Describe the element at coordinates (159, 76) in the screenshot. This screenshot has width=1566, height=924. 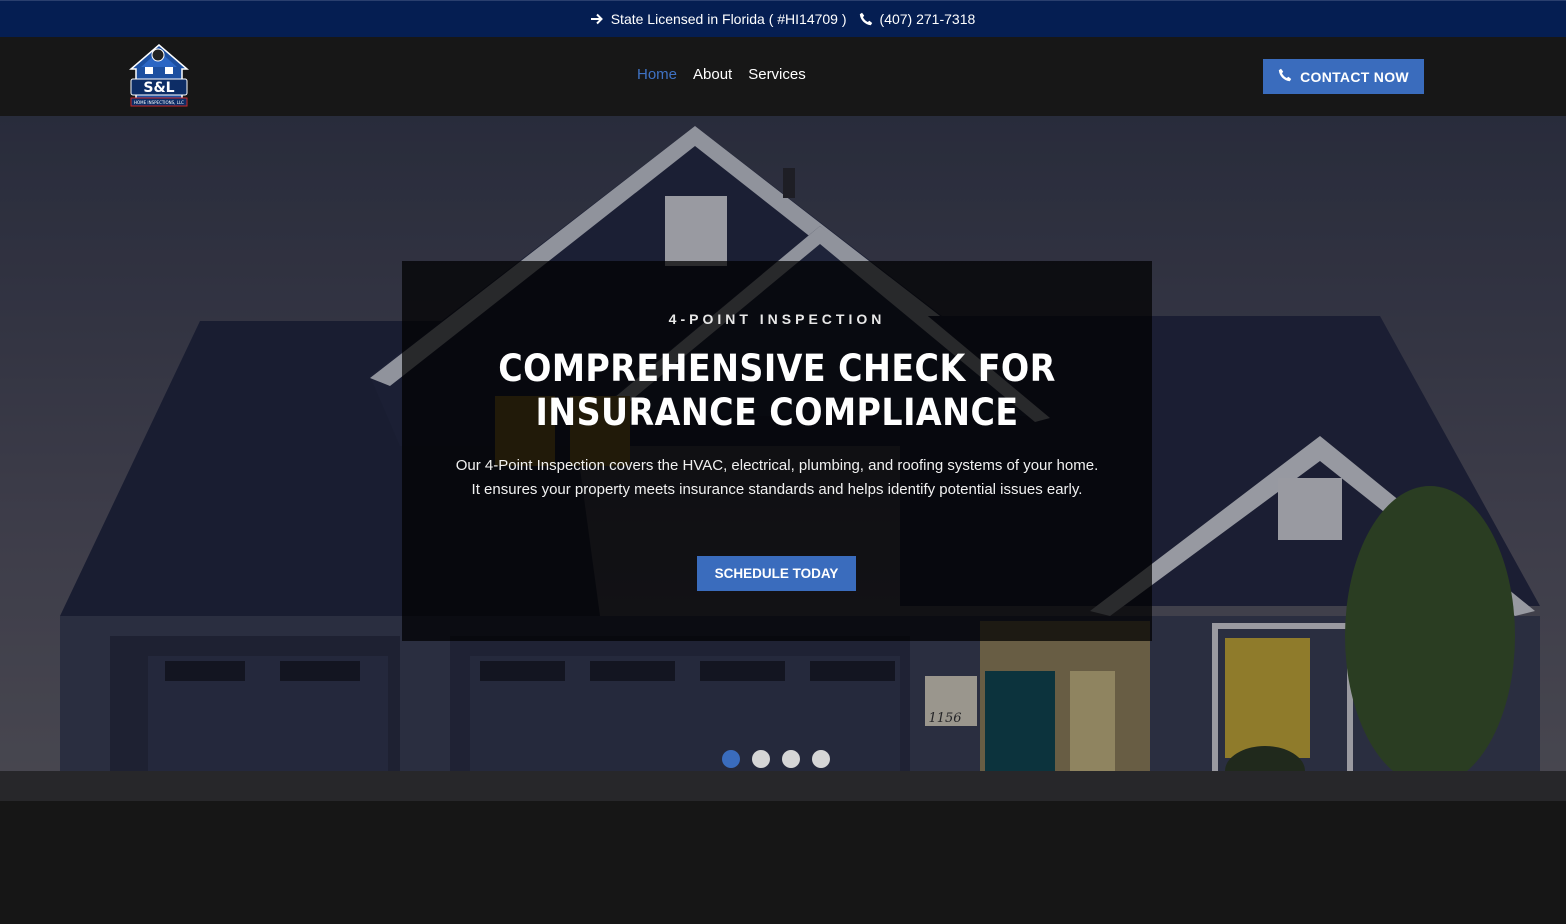
I see `company-logo: S&L HOME INSPECTIONS, LLC` at that location.